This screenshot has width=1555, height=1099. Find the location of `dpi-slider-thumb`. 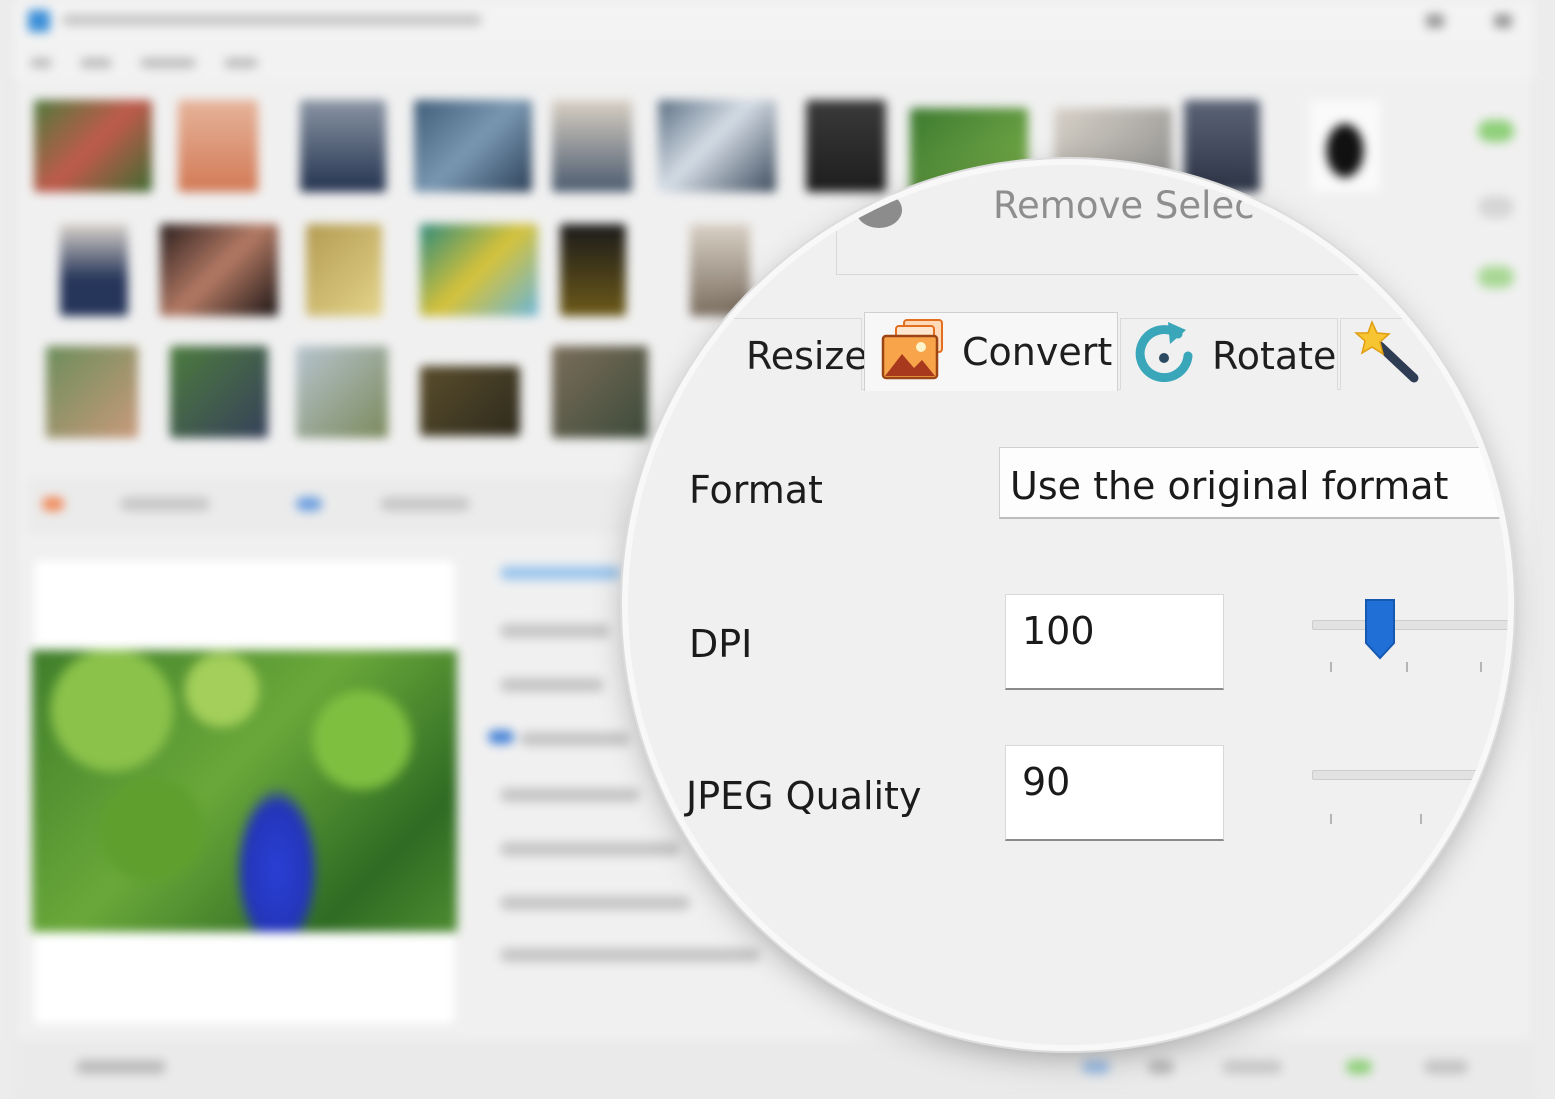

dpi-slider-thumb is located at coordinates (1380, 629).